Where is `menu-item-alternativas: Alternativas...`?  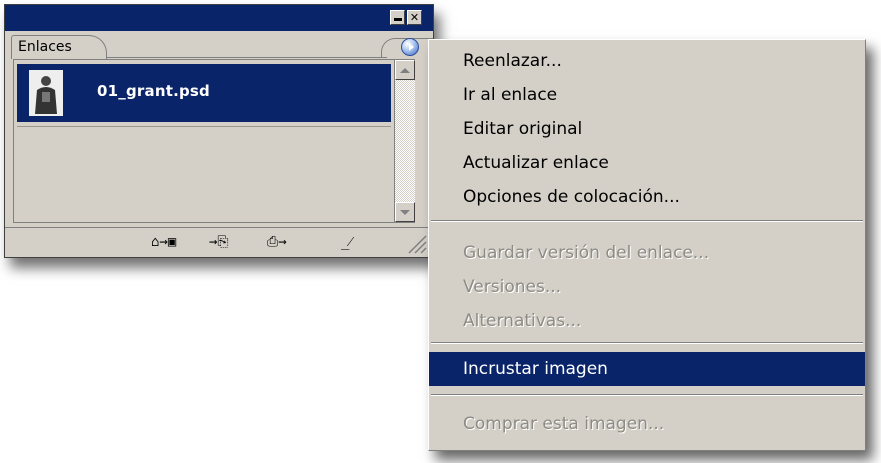
menu-item-alternativas: Alternativas... is located at coordinates (522, 321).